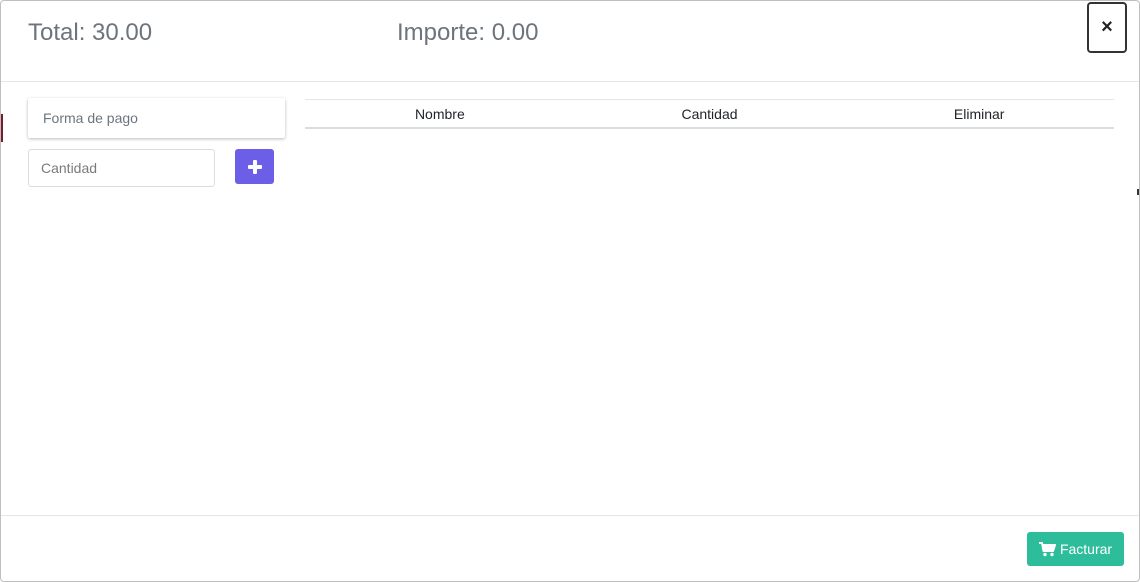  Describe the element at coordinates (570, 41) in the screenshot. I see `modal-header: Total: 30.00 Importe: 0.00` at that location.